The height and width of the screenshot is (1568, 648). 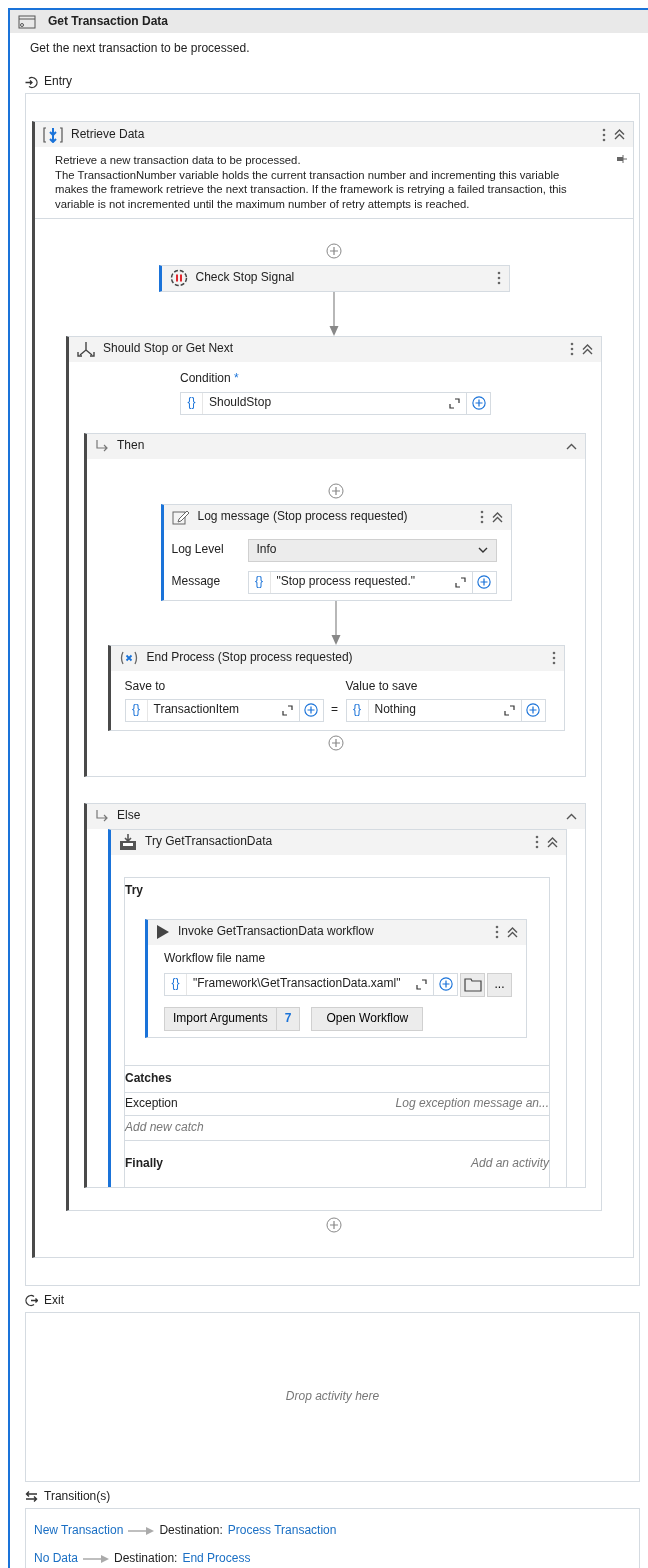 What do you see at coordinates (215, 957) in the screenshot?
I see `field-label: Workflow file name` at bounding box center [215, 957].